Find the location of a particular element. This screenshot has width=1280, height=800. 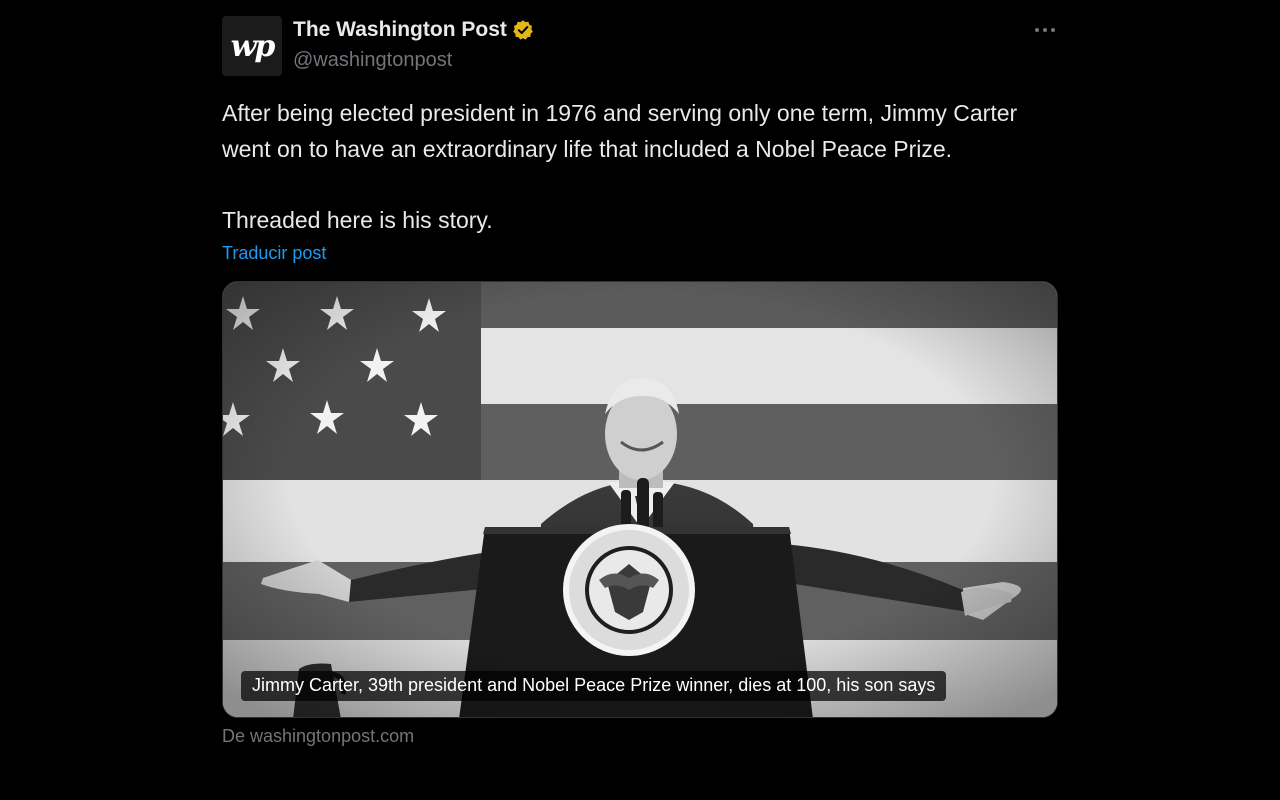

display-name: The Washington Post is located at coordinates (400, 30).